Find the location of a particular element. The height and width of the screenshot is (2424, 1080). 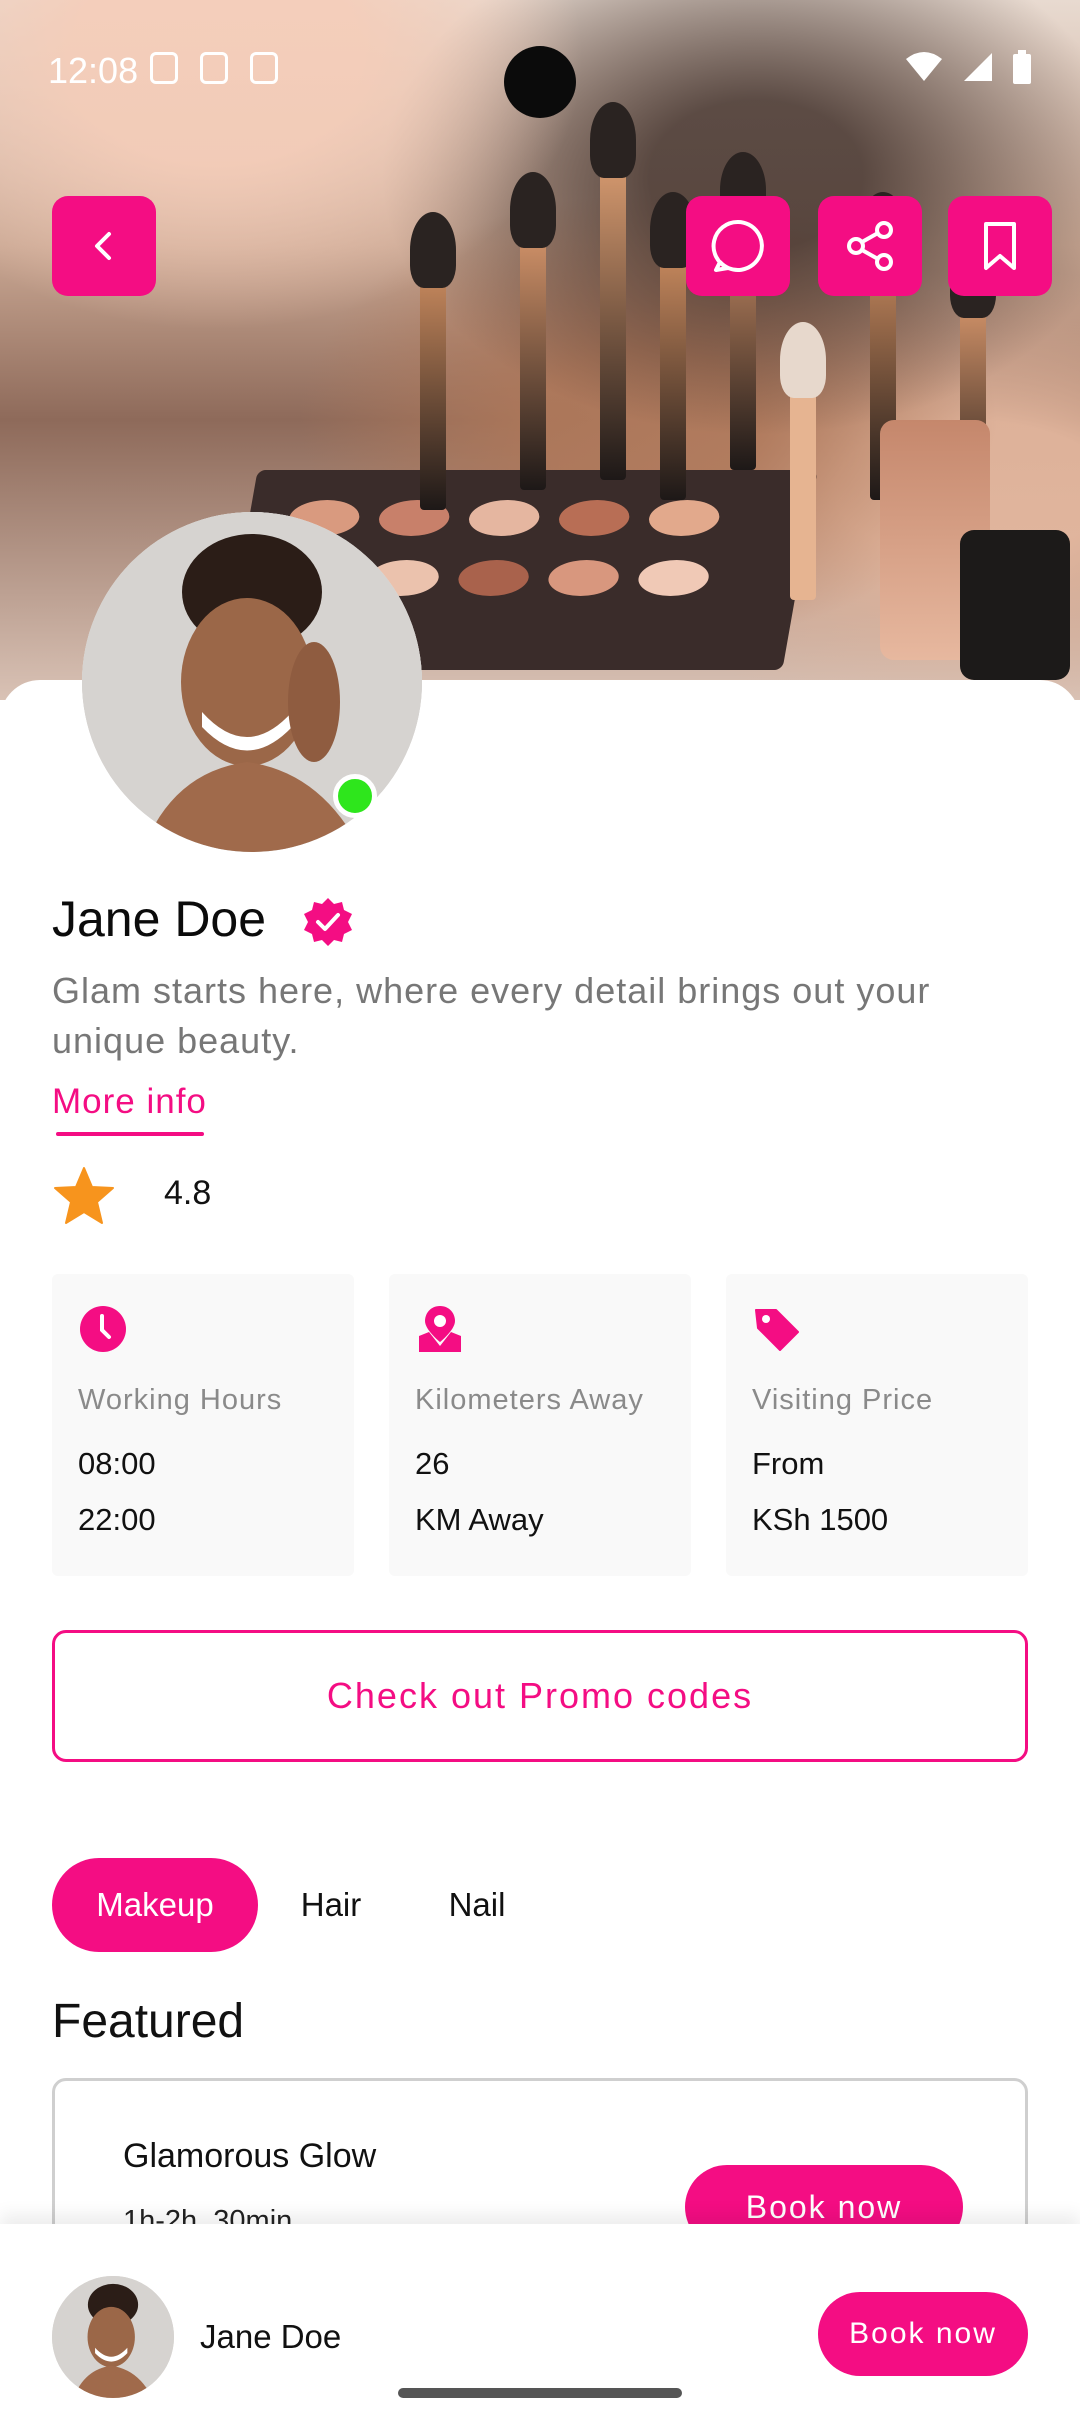

price-tag-icon is located at coordinates (777, 1330).